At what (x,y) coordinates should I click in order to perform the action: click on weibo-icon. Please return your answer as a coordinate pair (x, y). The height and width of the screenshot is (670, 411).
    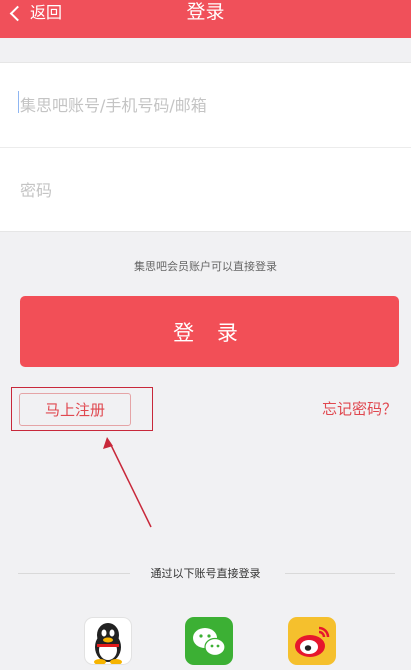
    Looking at the image, I should click on (312, 641).